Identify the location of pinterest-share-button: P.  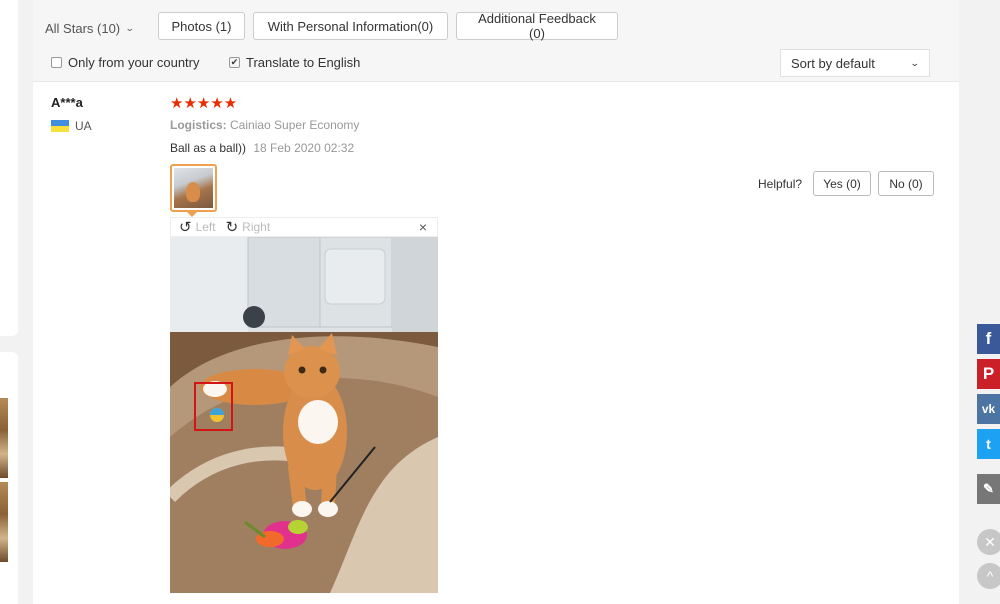
(988, 374).